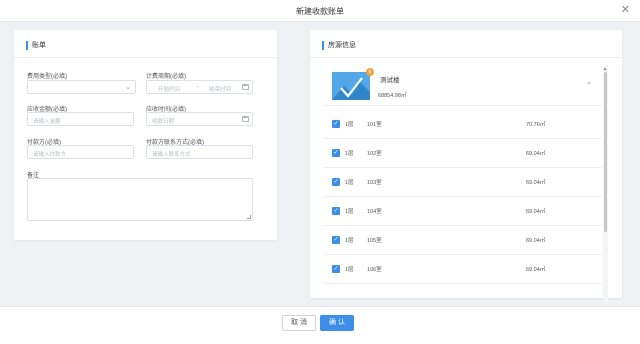  Describe the element at coordinates (39, 45) in the screenshot. I see `bill-card-title: 账单` at that location.